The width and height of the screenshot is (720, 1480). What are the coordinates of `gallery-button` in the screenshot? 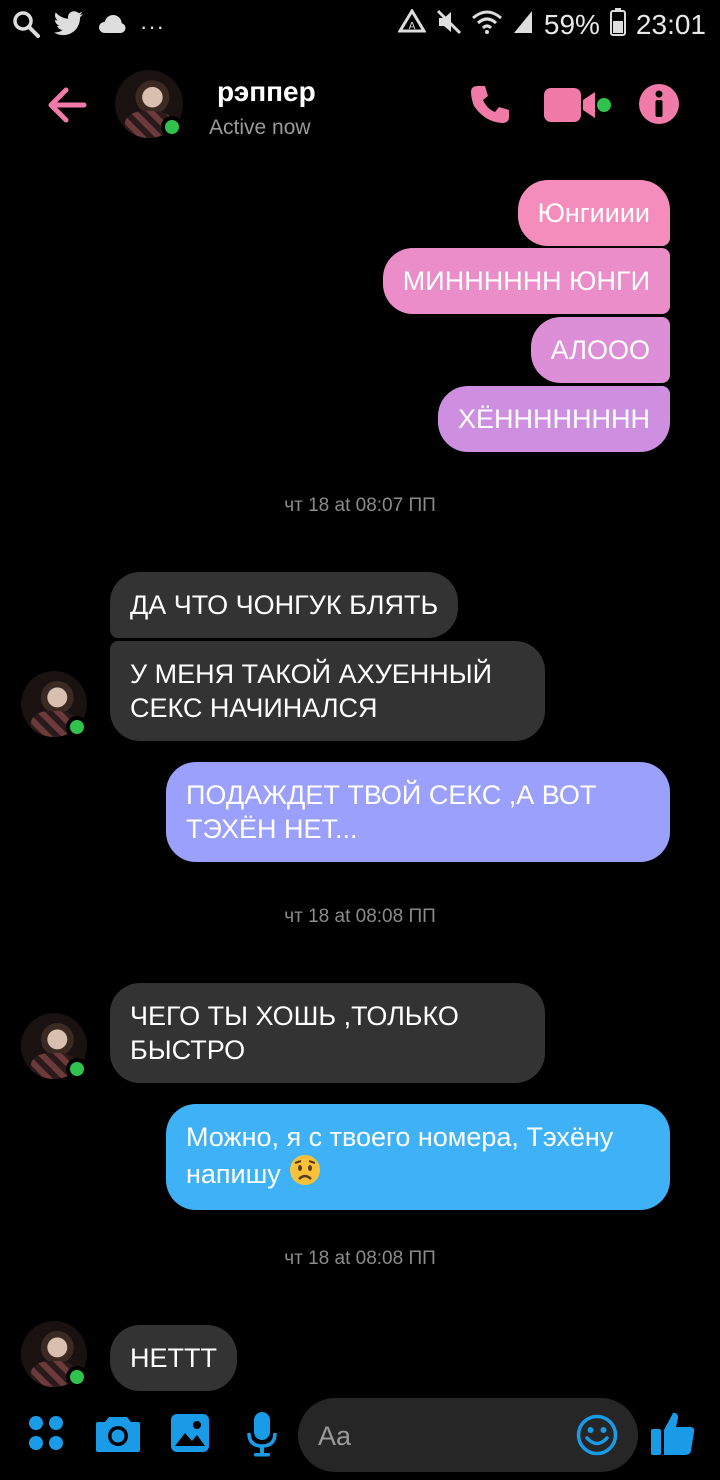 It's located at (190, 1433).